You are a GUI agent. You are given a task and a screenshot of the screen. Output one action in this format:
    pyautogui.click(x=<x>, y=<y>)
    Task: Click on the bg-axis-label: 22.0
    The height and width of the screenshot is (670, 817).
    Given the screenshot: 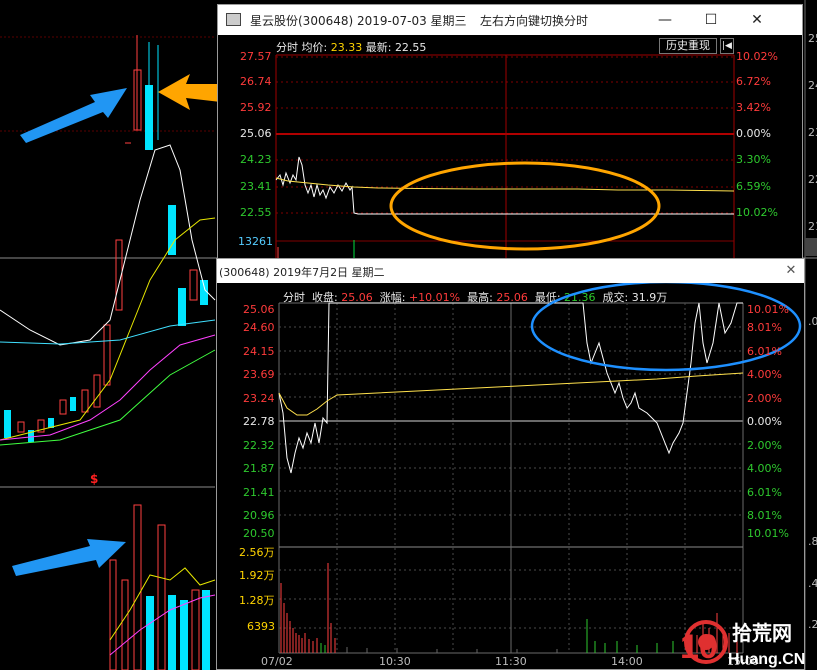 What is the action you would take?
    pyautogui.click(x=812, y=179)
    